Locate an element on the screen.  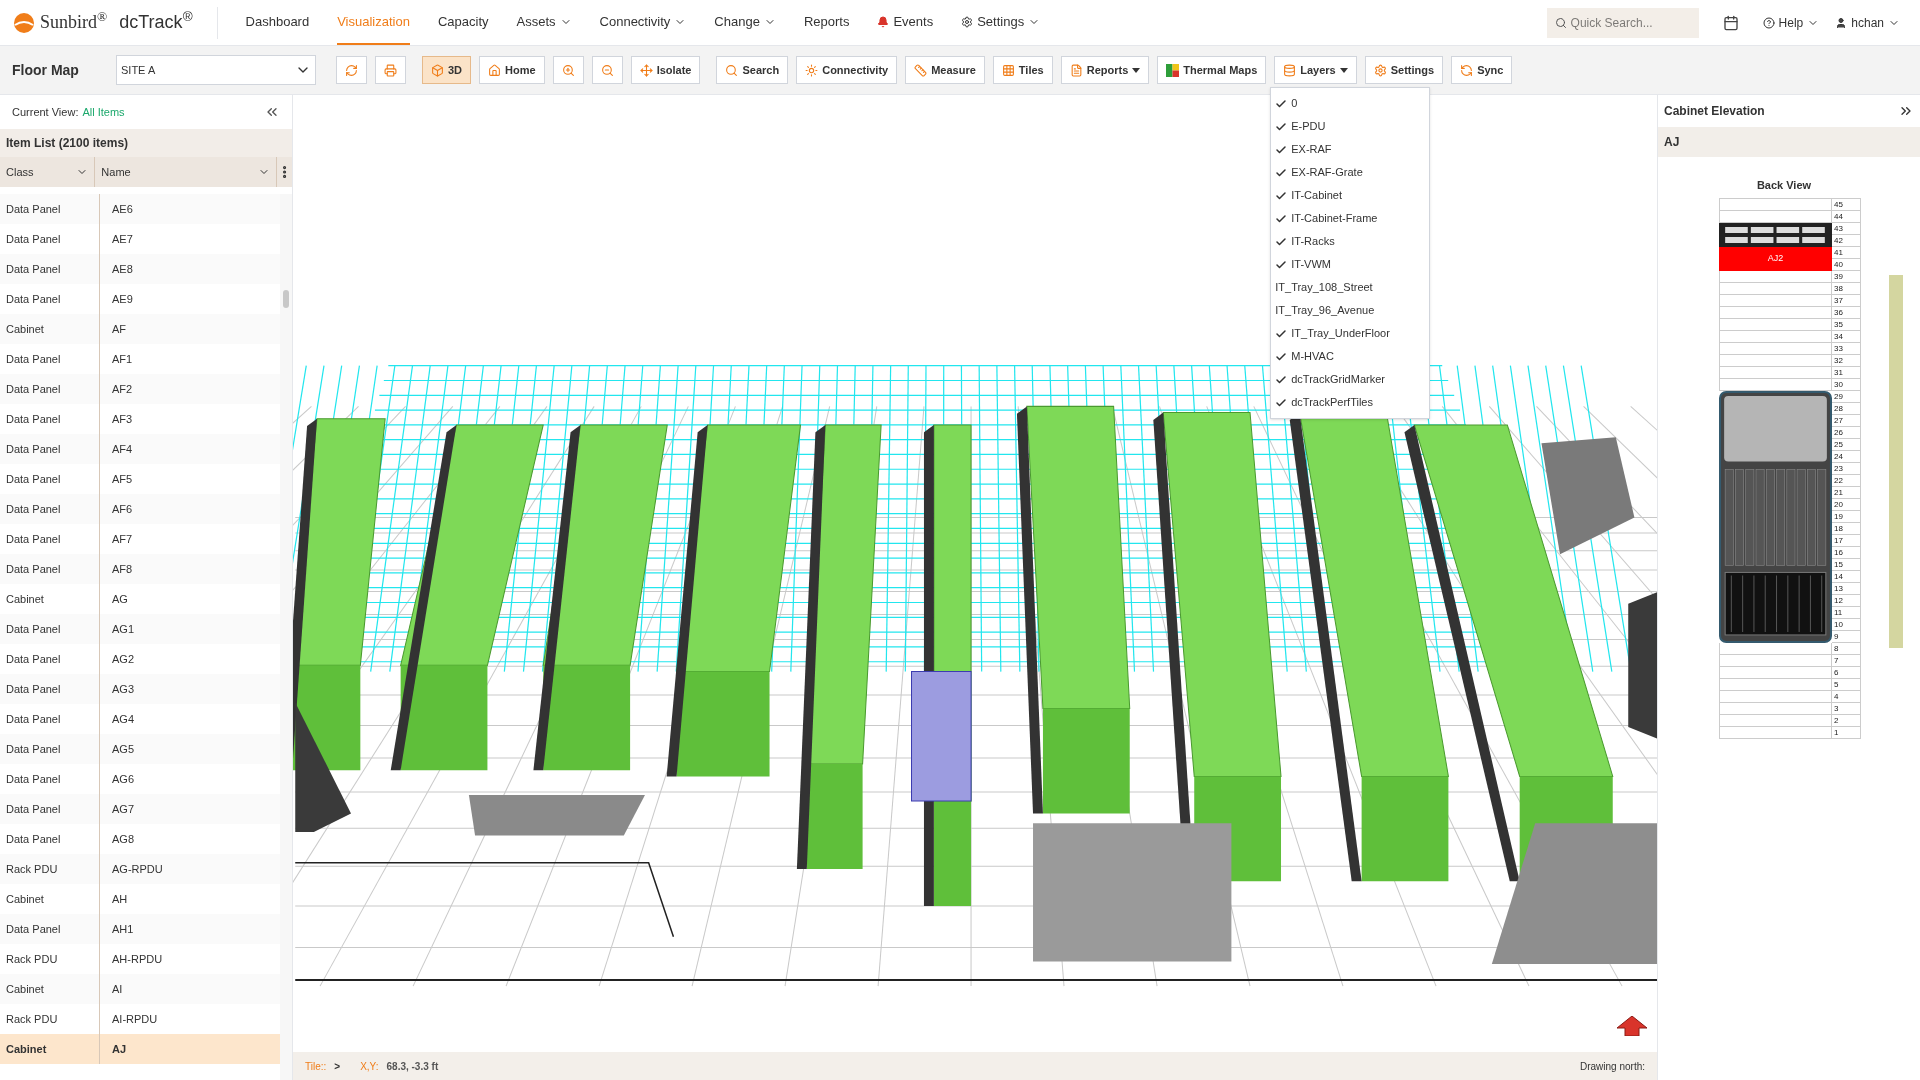
patch-panel-drawing is located at coordinates (1775, 234).